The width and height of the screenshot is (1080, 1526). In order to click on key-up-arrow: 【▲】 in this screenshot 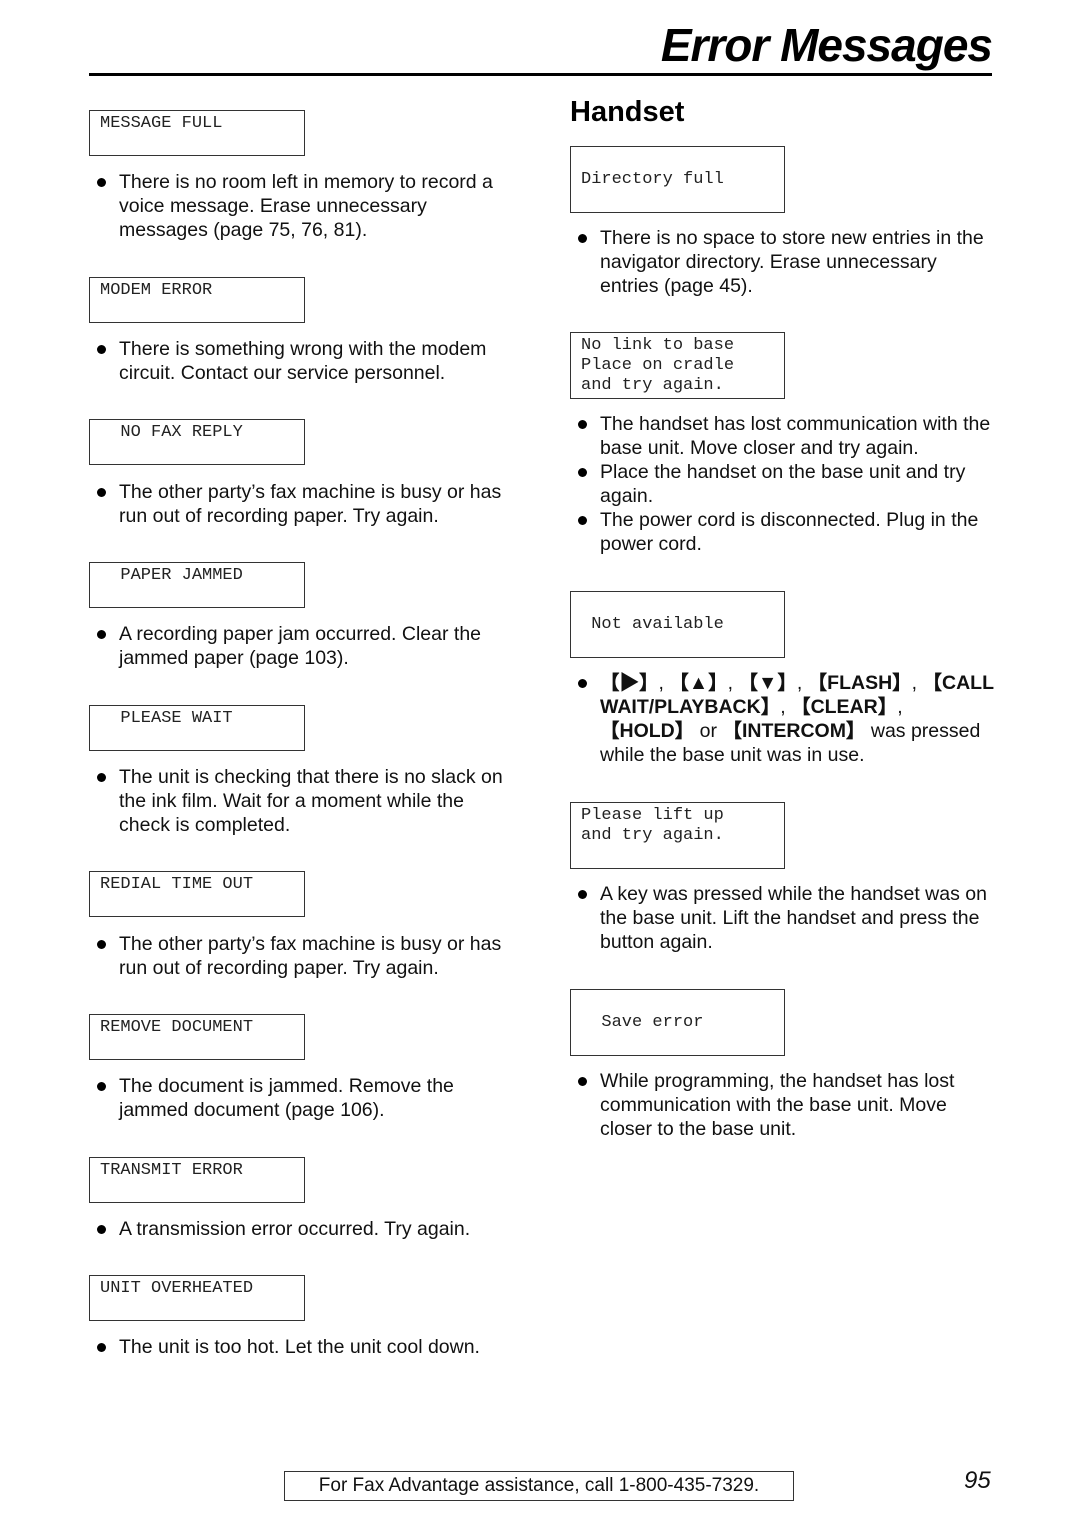, I will do `click(698, 683)`.